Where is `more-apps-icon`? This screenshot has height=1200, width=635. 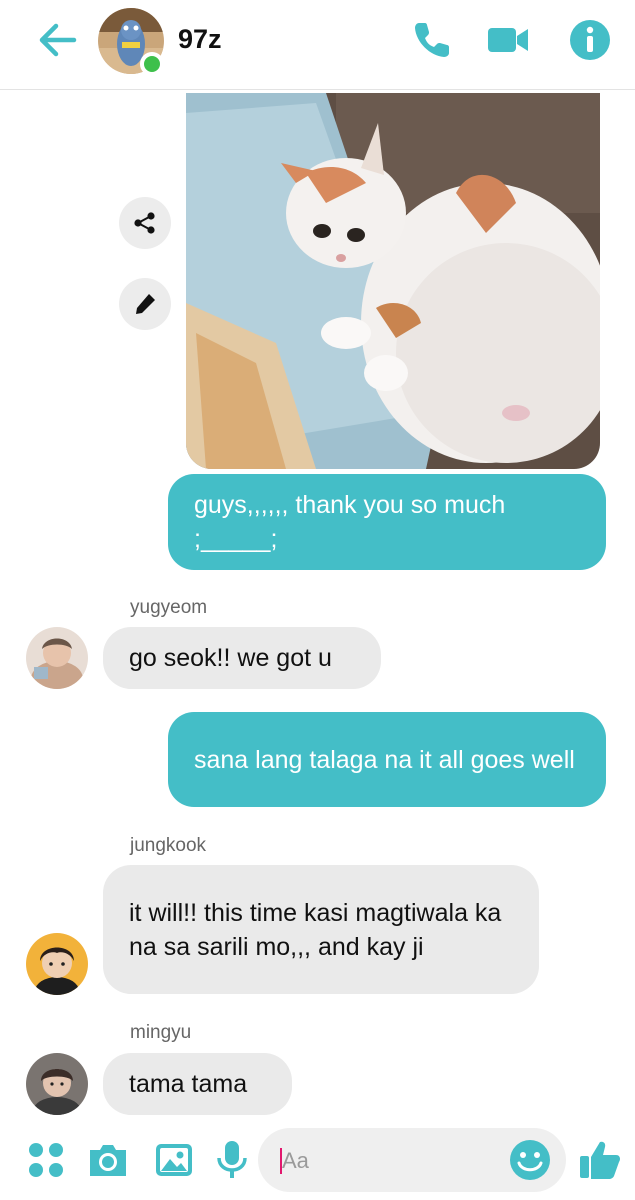
more-apps-icon is located at coordinates (46, 1160).